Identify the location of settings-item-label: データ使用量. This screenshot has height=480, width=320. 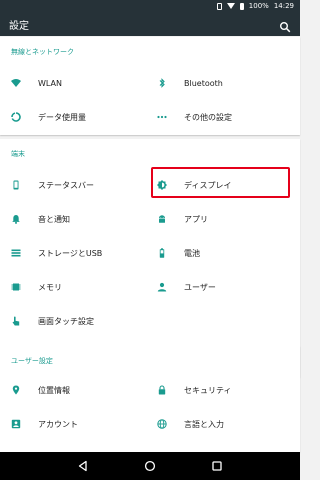
(62, 117).